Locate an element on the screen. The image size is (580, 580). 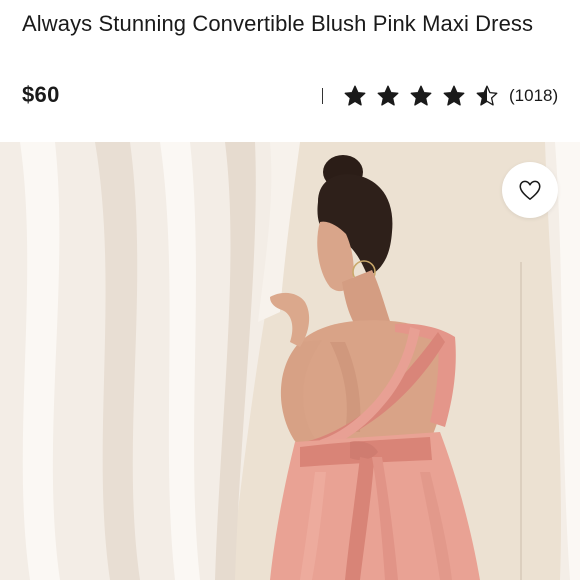
review-count: (1018) is located at coordinates (533, 96).